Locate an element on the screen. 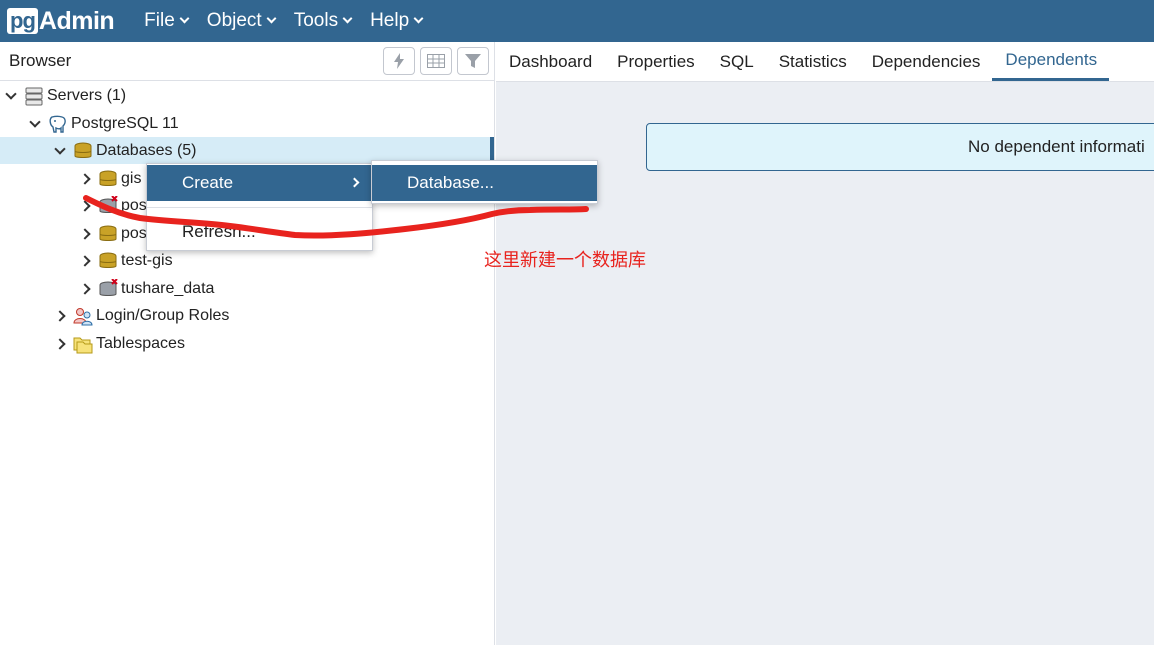  tree-item-databases: Databases (5) is located at coordinates (124, 150).